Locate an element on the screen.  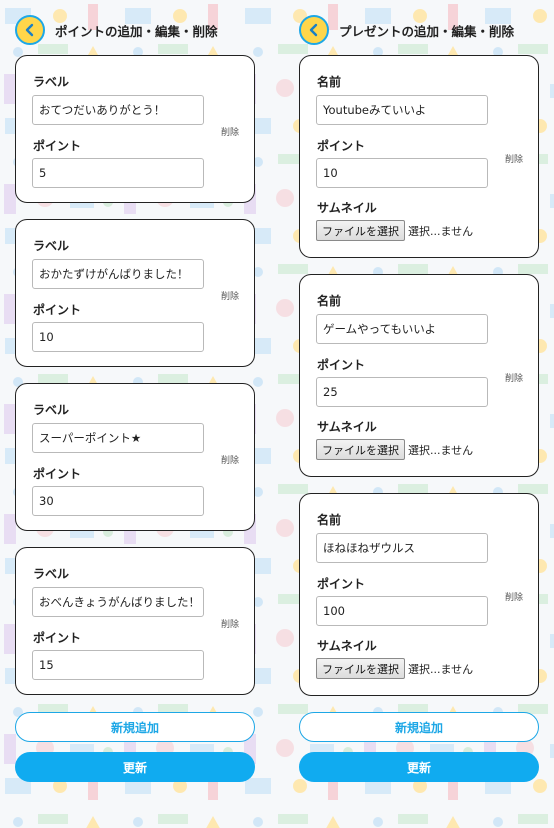
presents-header: プレゼントの追加・編集・削除 is located at coordinates (419, 30).